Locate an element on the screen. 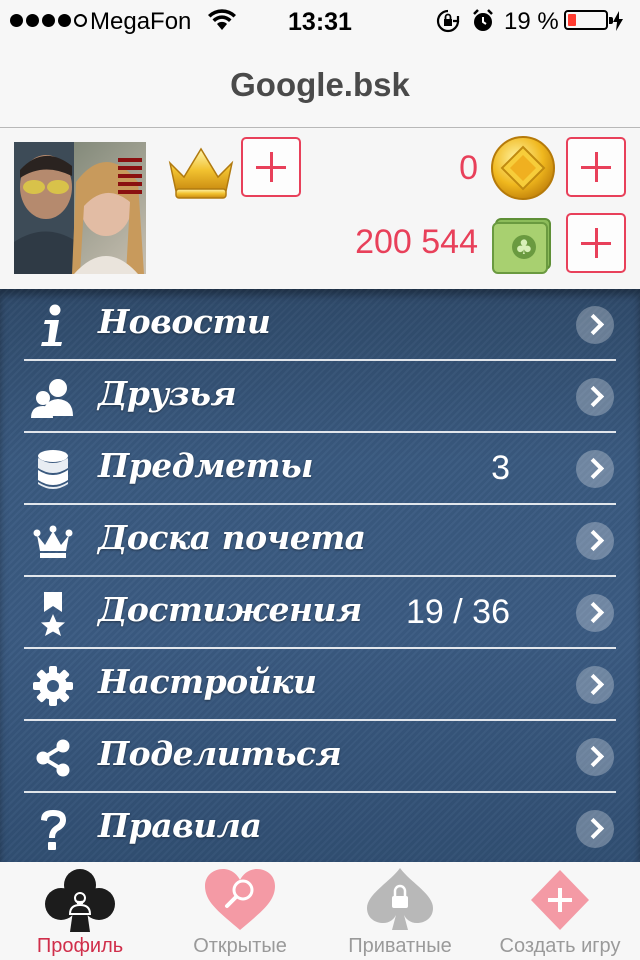  tab-open-games: Открытые is located at coordinates (240, 911).